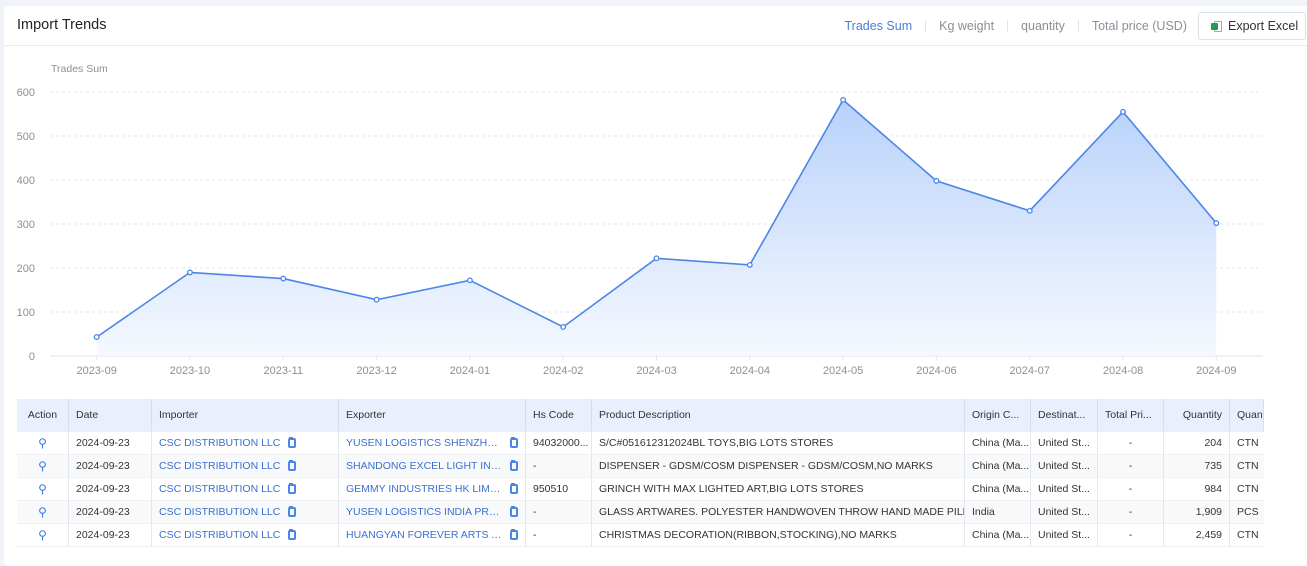 The height and width of the screenshot is (566, 1307). I want to click on x-tick-label: 2024-06, so click(936, 371).